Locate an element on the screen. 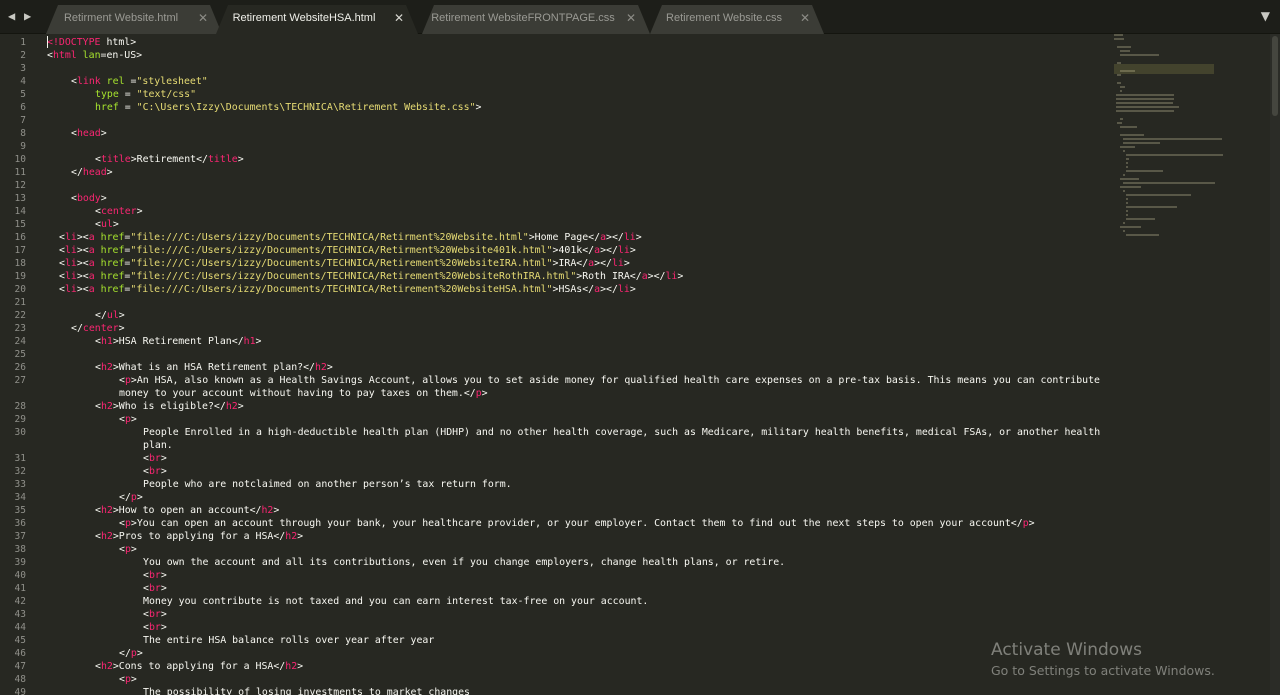 The width and height of the screenshot is (1280, 695). code-line: <html lan=en-US> is located at coordinates (94, 55).